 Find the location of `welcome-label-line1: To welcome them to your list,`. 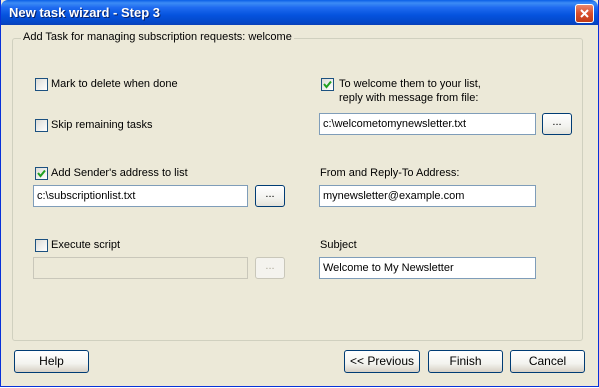

welcome-label-line1: To welcome them to your list, is located at coordinates (410, 84).